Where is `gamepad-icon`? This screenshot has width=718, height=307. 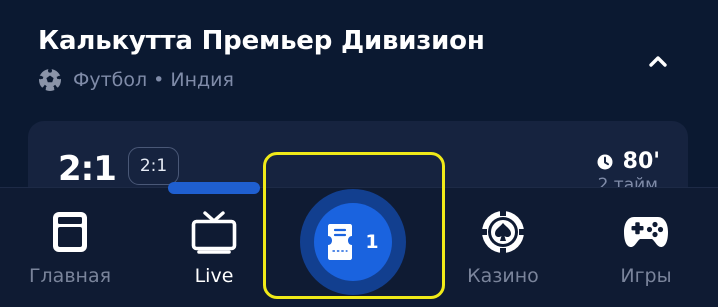 gamepad-icon is located at coordinates (646, 232).